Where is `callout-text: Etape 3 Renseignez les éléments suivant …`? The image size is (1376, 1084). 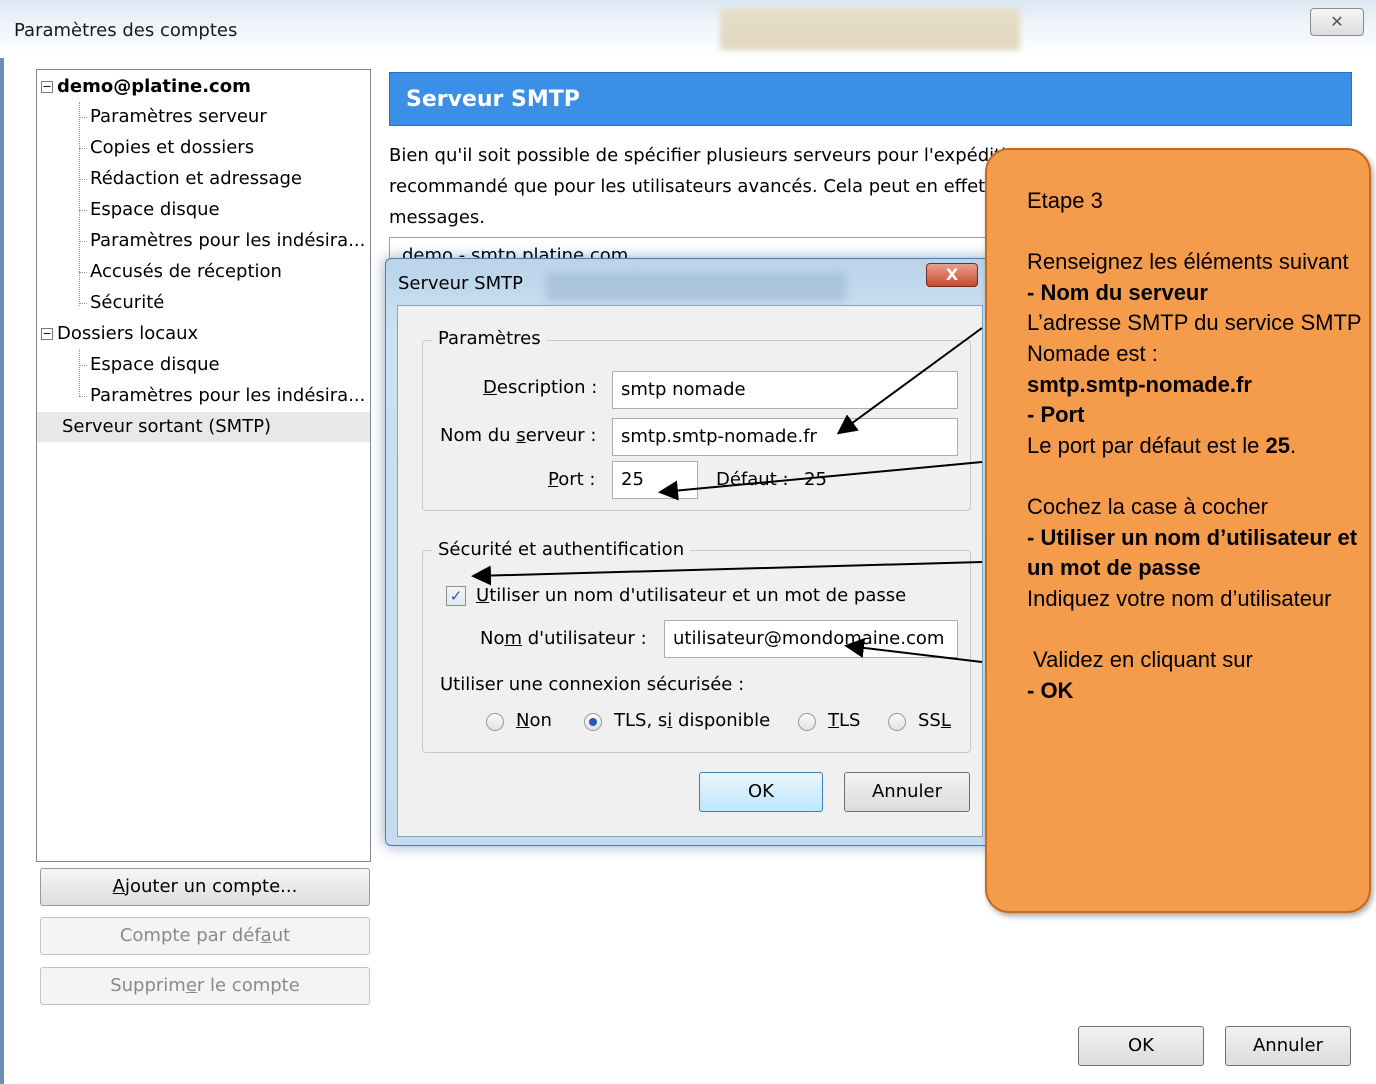 callout-text: Etape 3 Renseignez les éléments suivant … is located at coordinates (1197, 446).